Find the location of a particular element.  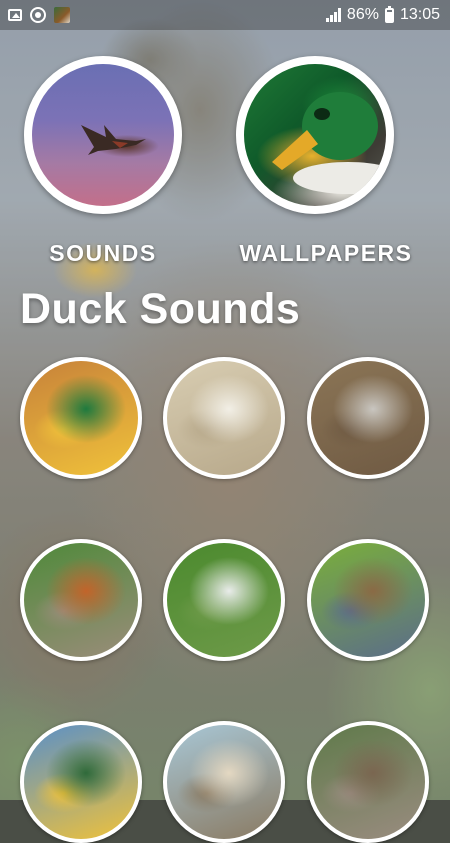

sounds-button is located at coordinates (103, 135).